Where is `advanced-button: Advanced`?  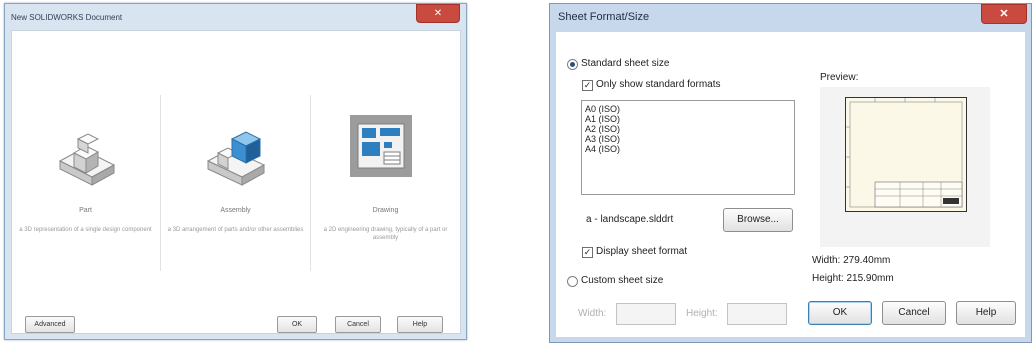 advanced-button: Advanced is located at coordinates (50, 324).